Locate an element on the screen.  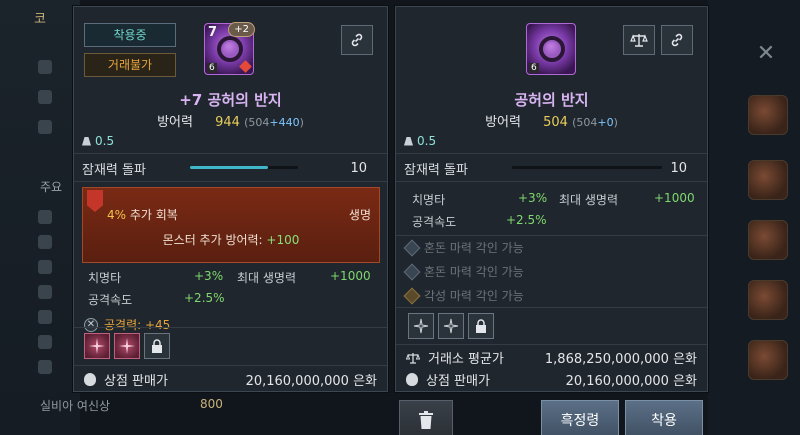
market-price-row: 거래소 평균가 1,868,250,000,000 은화 is located at coordinates (551, 357).